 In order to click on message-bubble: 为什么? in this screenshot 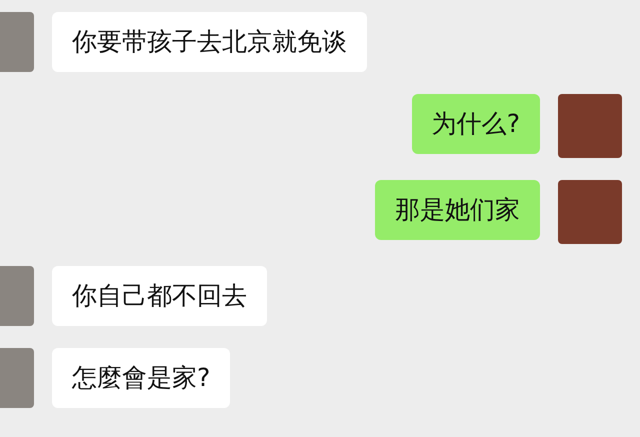, I will do `click(476, 124)`.